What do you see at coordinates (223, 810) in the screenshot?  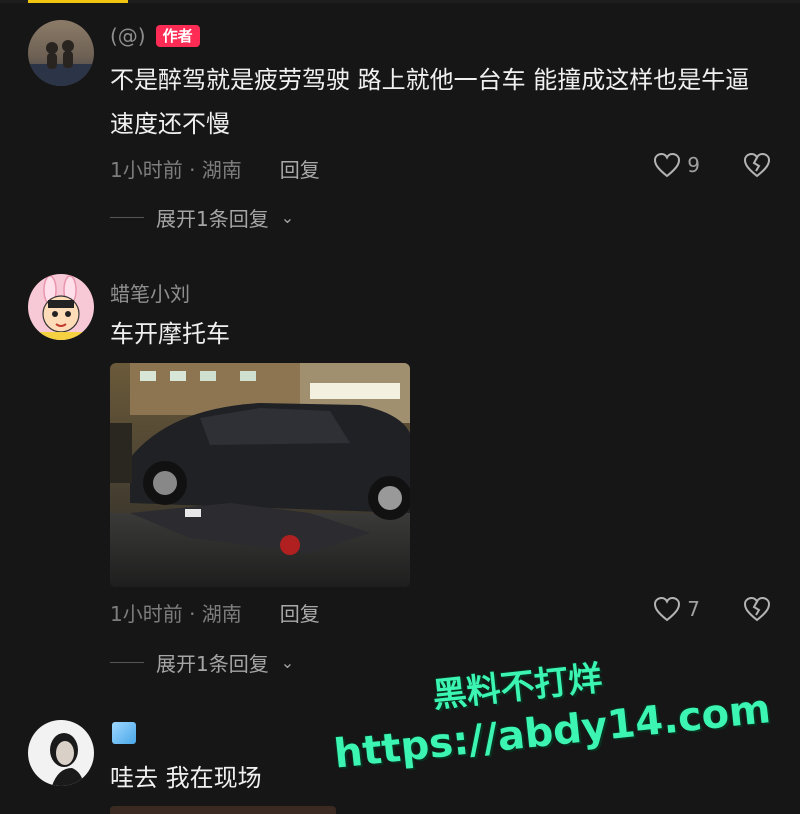 I see `comment-photo-preview` at bounding box center [223, 810].